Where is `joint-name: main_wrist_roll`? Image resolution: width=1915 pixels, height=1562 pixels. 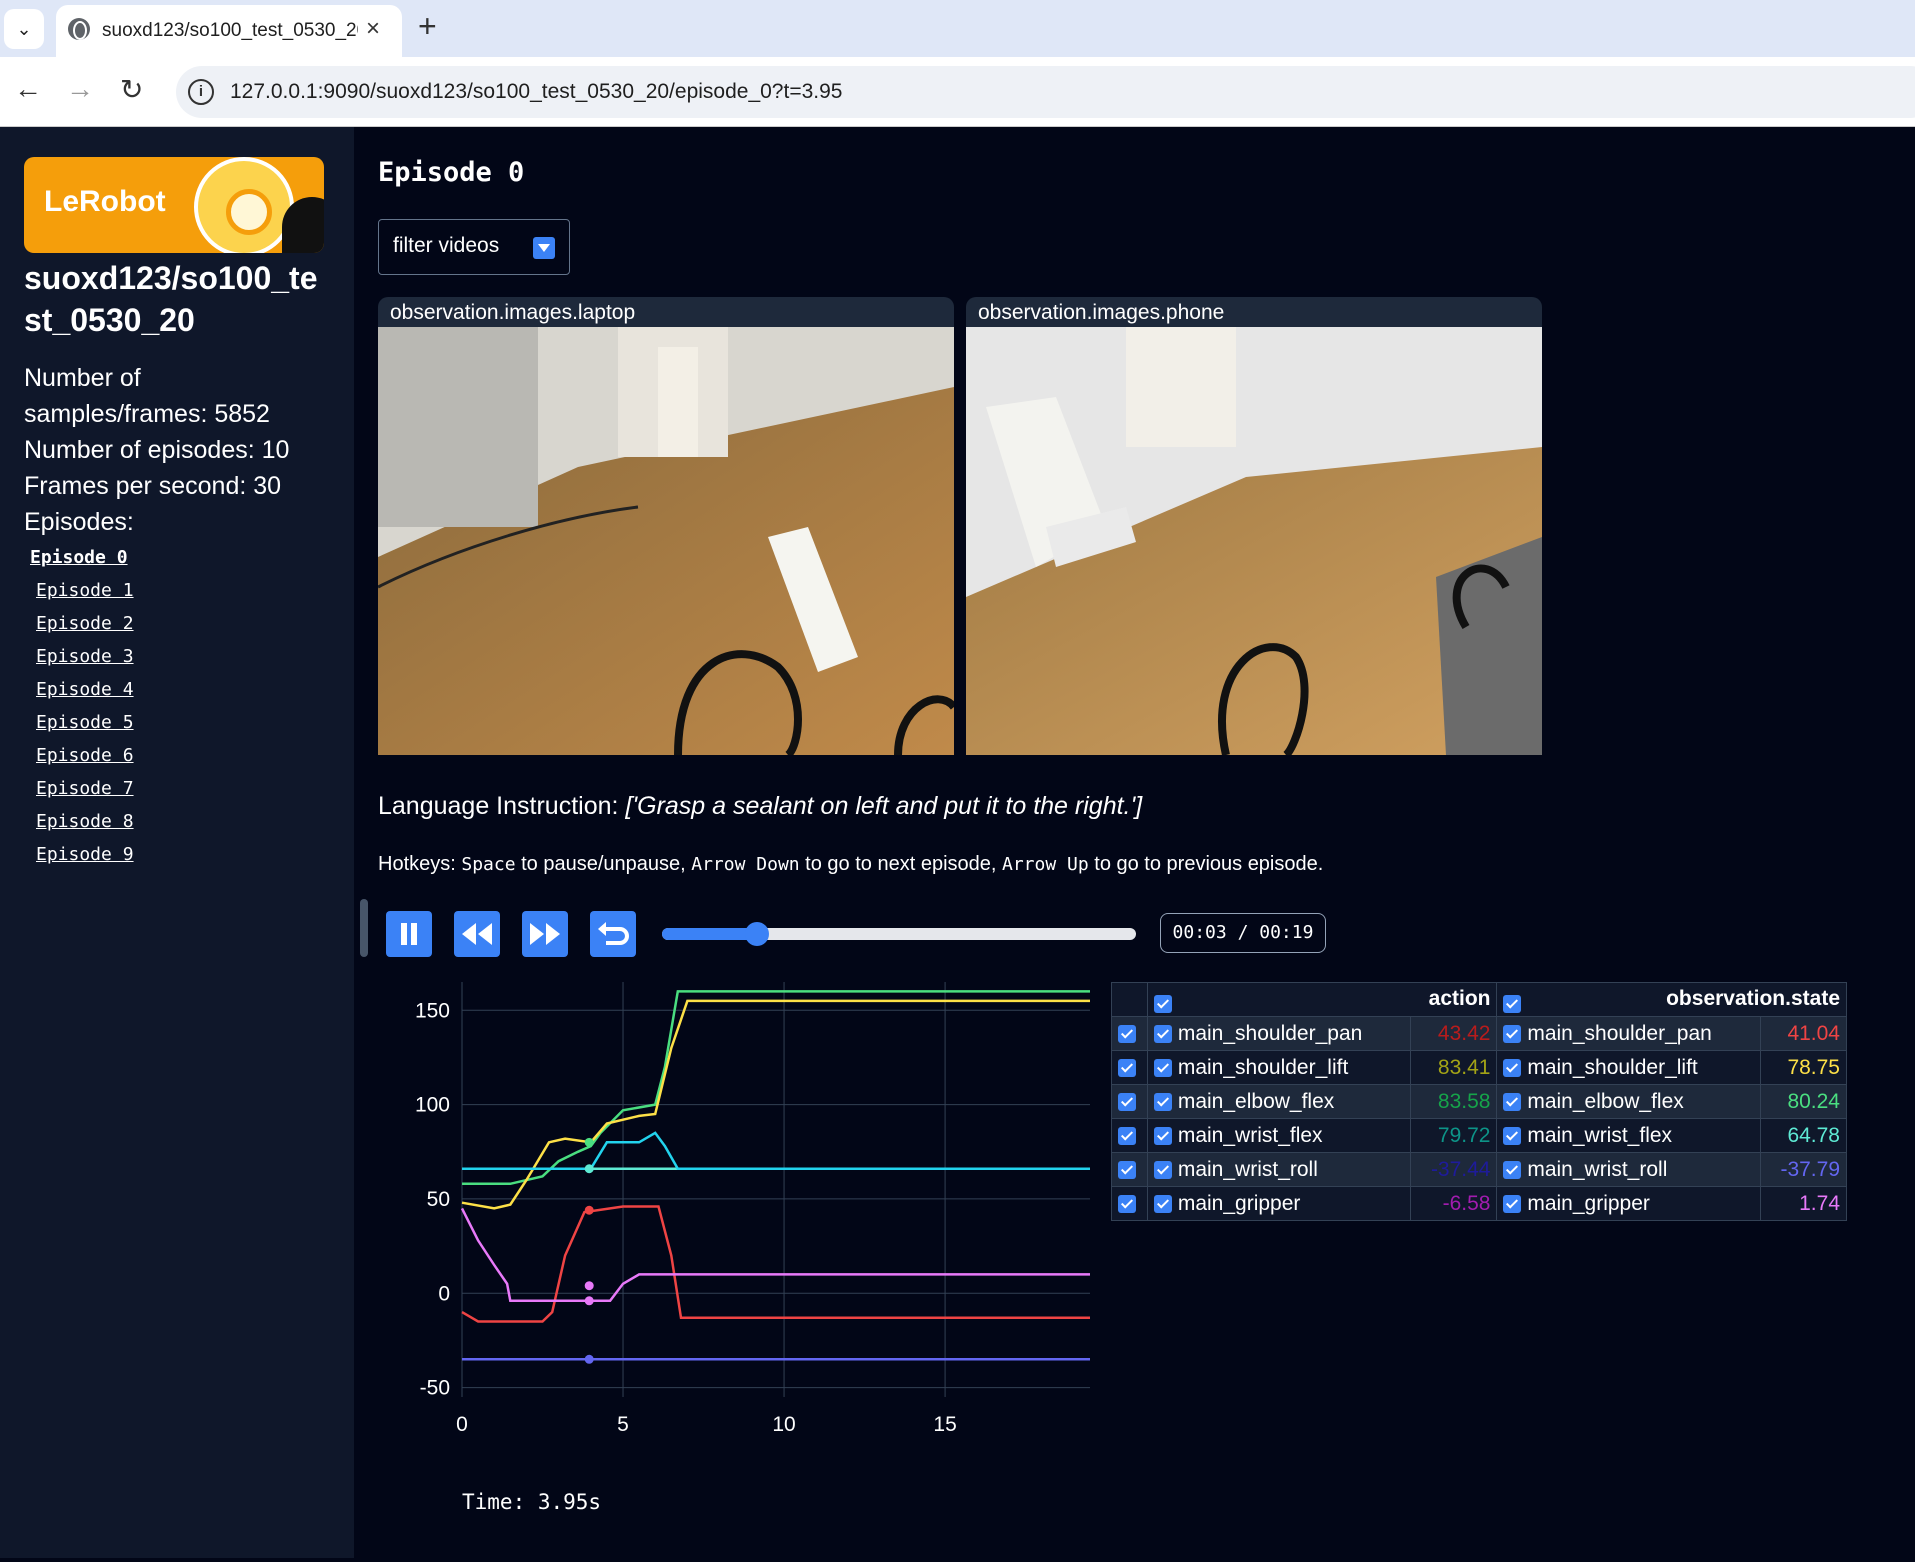 joint-name: main_wrist_roll is located at coordinates (1597, 1169).